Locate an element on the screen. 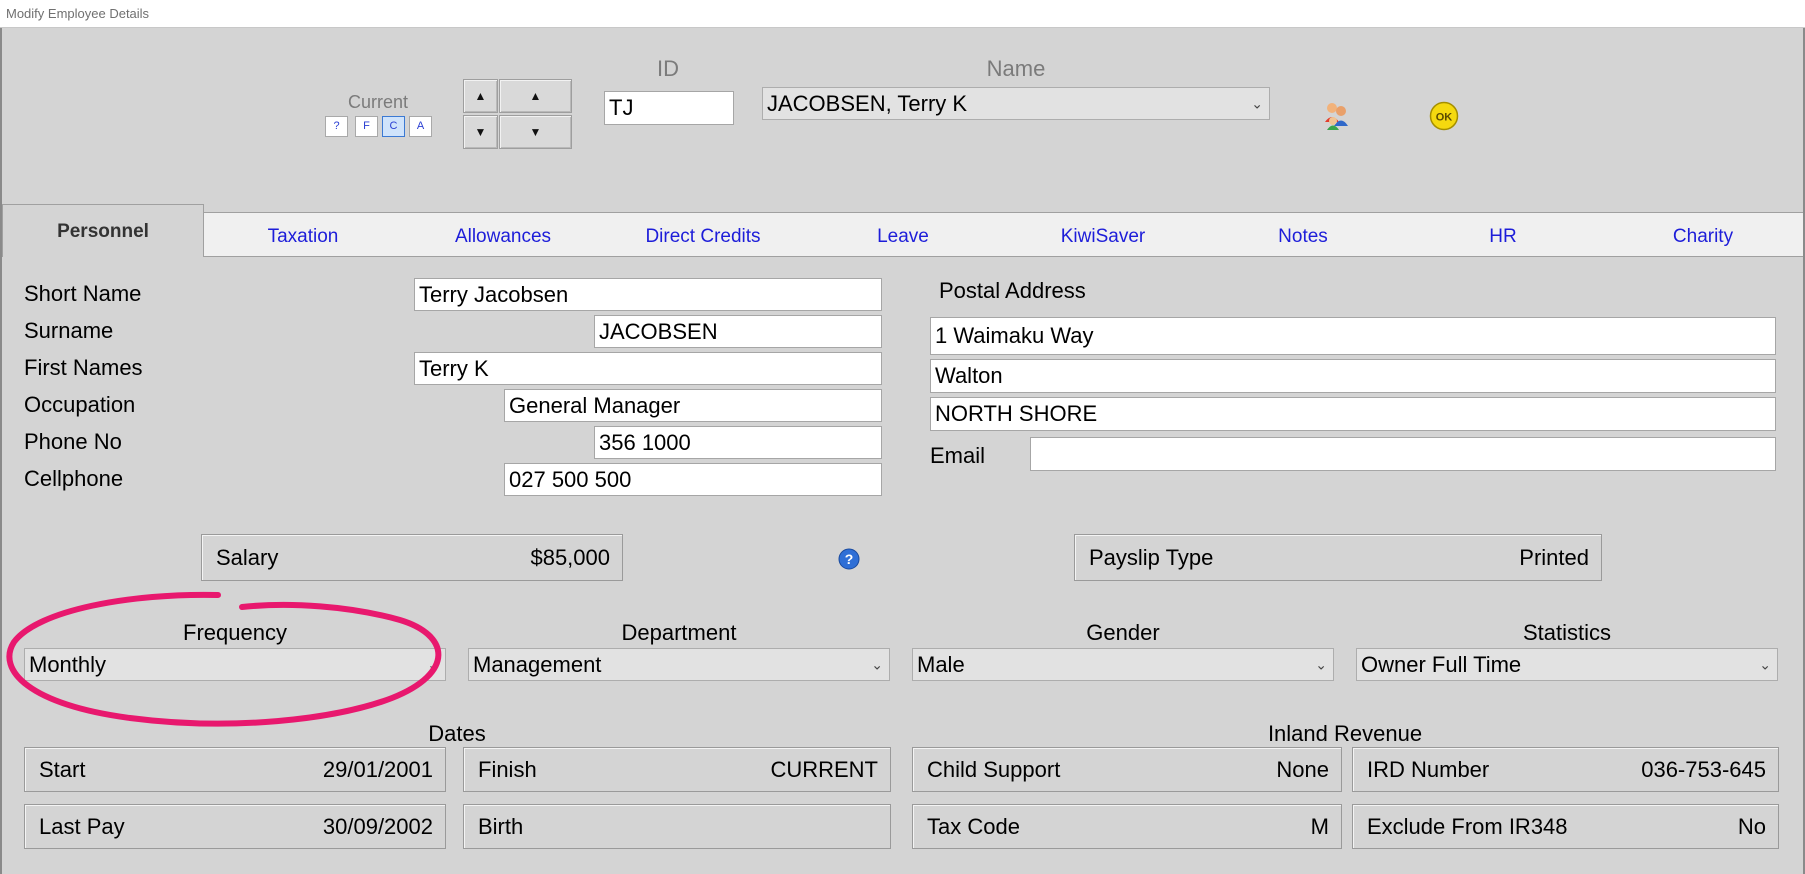 Image resolution: width=1805 pixels, height=874 pixels. birth-date-group: Birth is located at coordinates (677, 826).